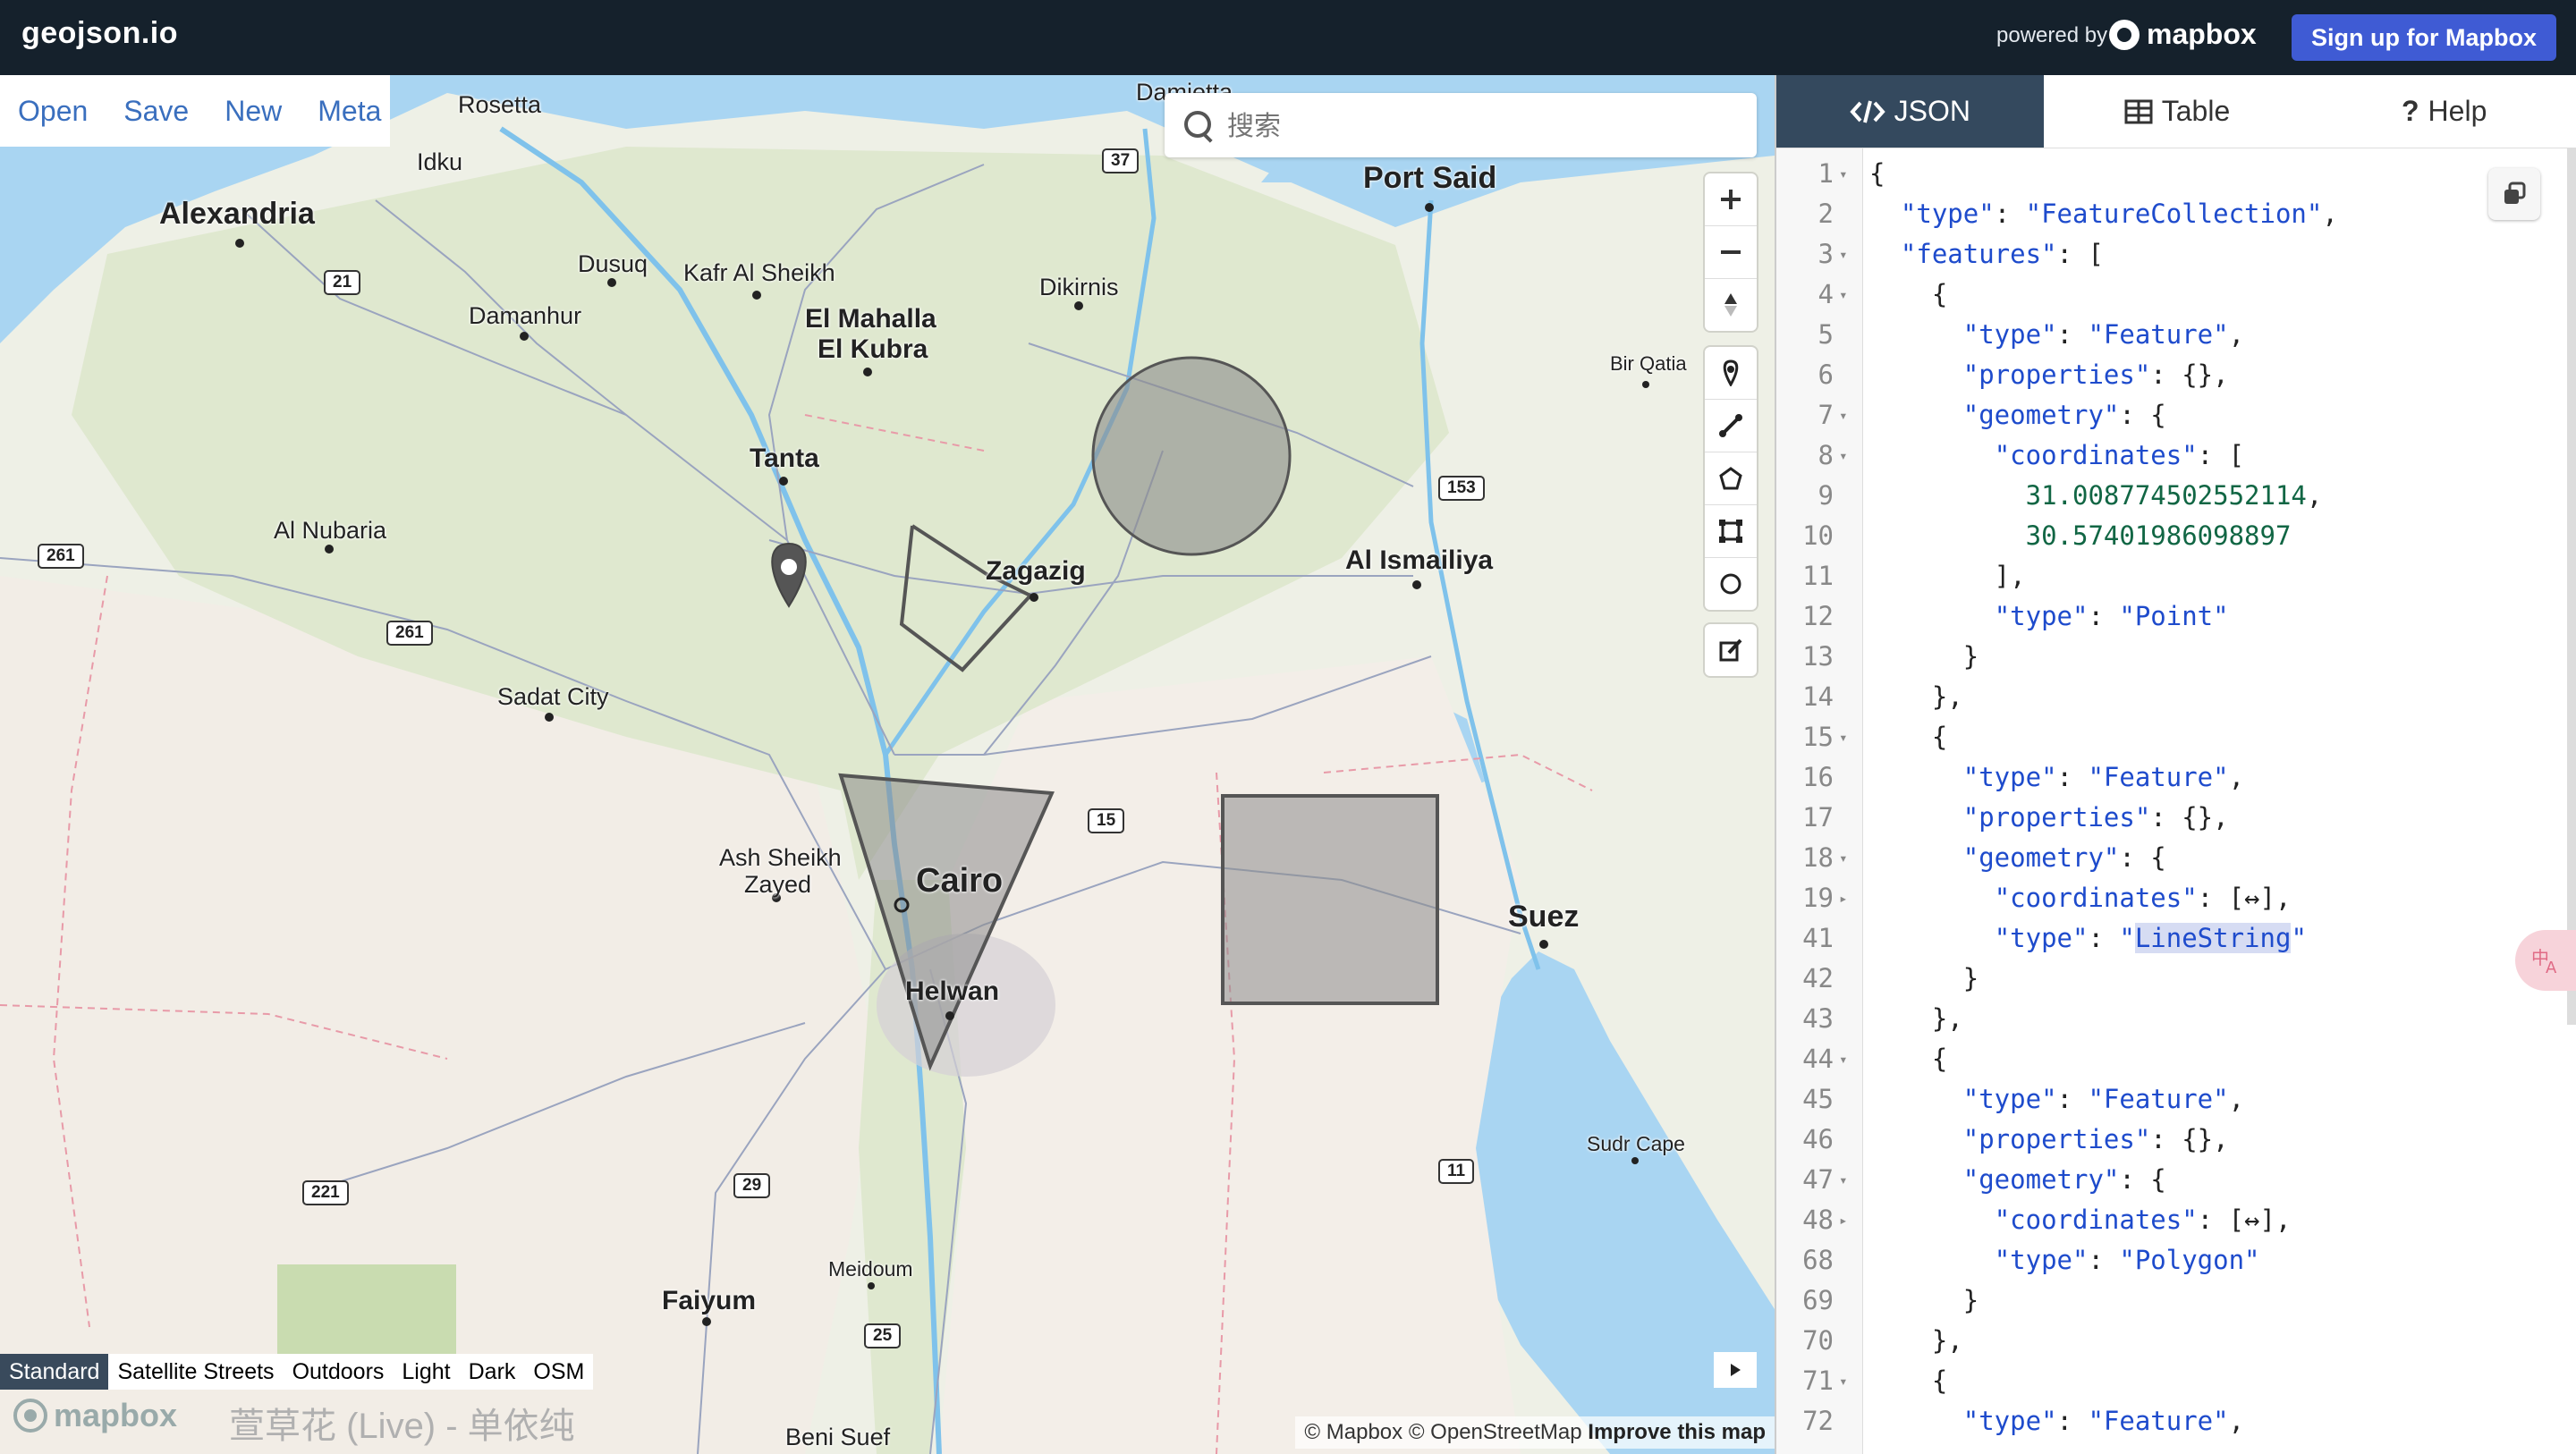  Describe the element at coordinates (1330, 899) in the screenshot. I see `feature-rectangle-polygon` at that location.